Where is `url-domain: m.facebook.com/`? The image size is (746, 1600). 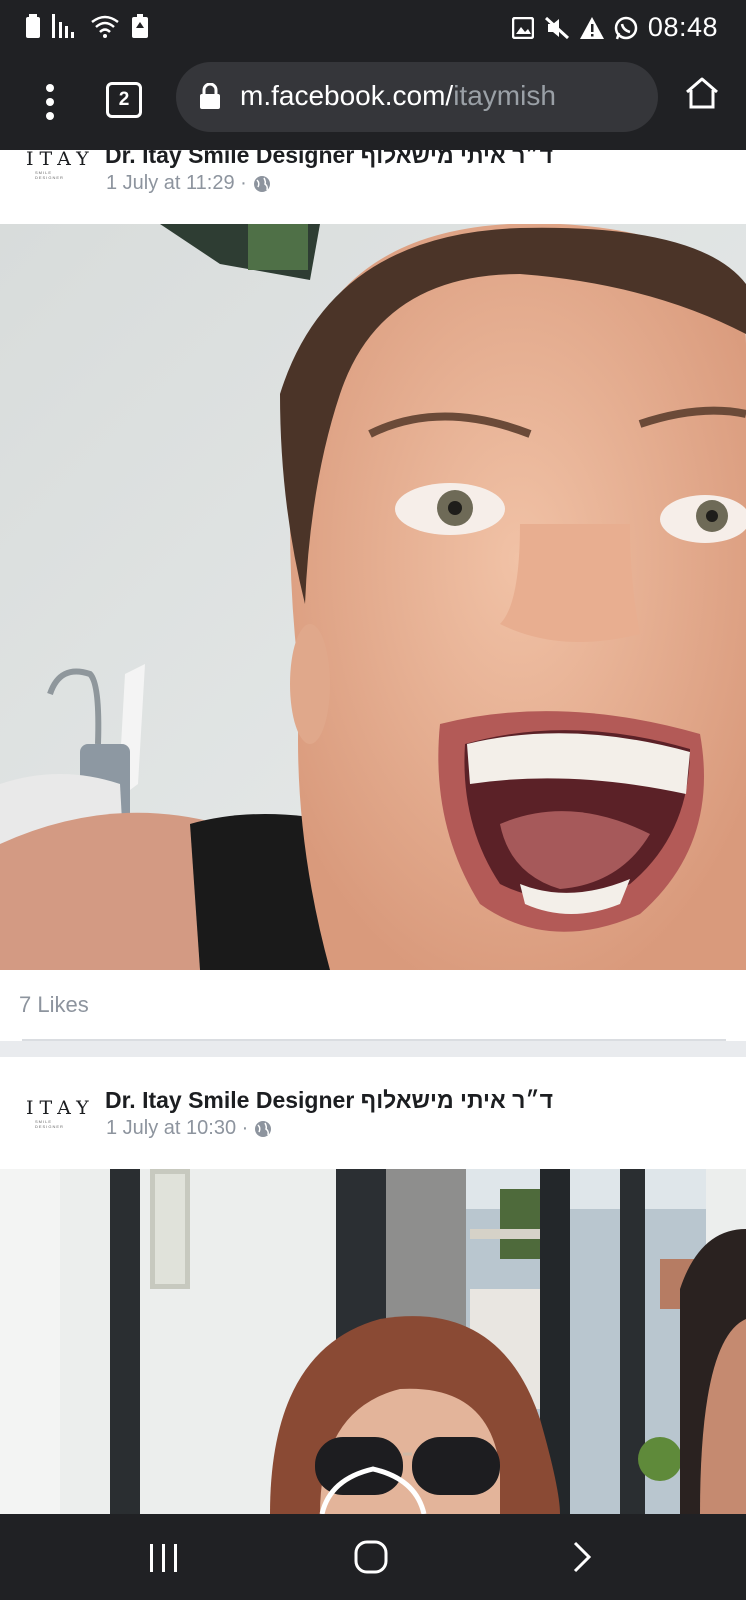
url-domain: m.facebook.com/ is located at coordinates (347, 95).